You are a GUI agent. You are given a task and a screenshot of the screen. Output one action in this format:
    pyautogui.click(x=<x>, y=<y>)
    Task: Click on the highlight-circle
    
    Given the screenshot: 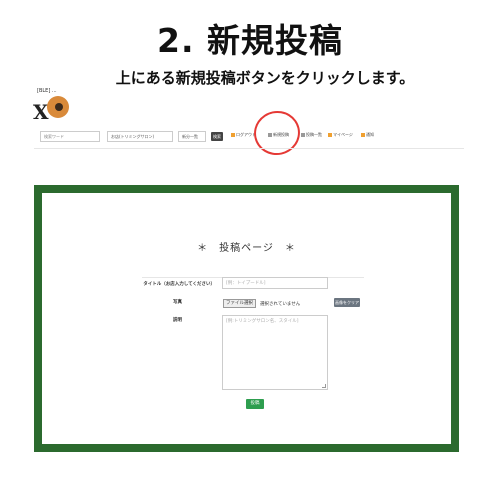 What is the action you would take?
    pyautogui.click(x=277, y=133)
    